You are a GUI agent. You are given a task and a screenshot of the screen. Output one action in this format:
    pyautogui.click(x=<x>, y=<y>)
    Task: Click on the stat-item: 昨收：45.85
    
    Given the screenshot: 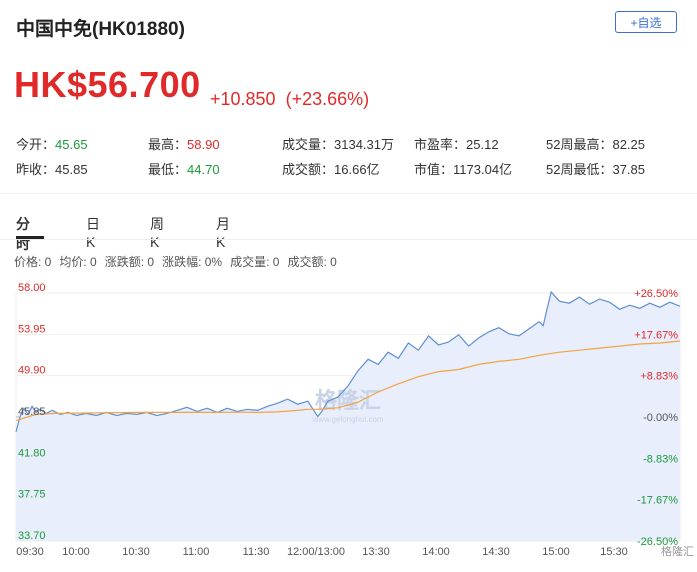 What is the action you would take?
    pyautogui.click(x=52, y=168)
    